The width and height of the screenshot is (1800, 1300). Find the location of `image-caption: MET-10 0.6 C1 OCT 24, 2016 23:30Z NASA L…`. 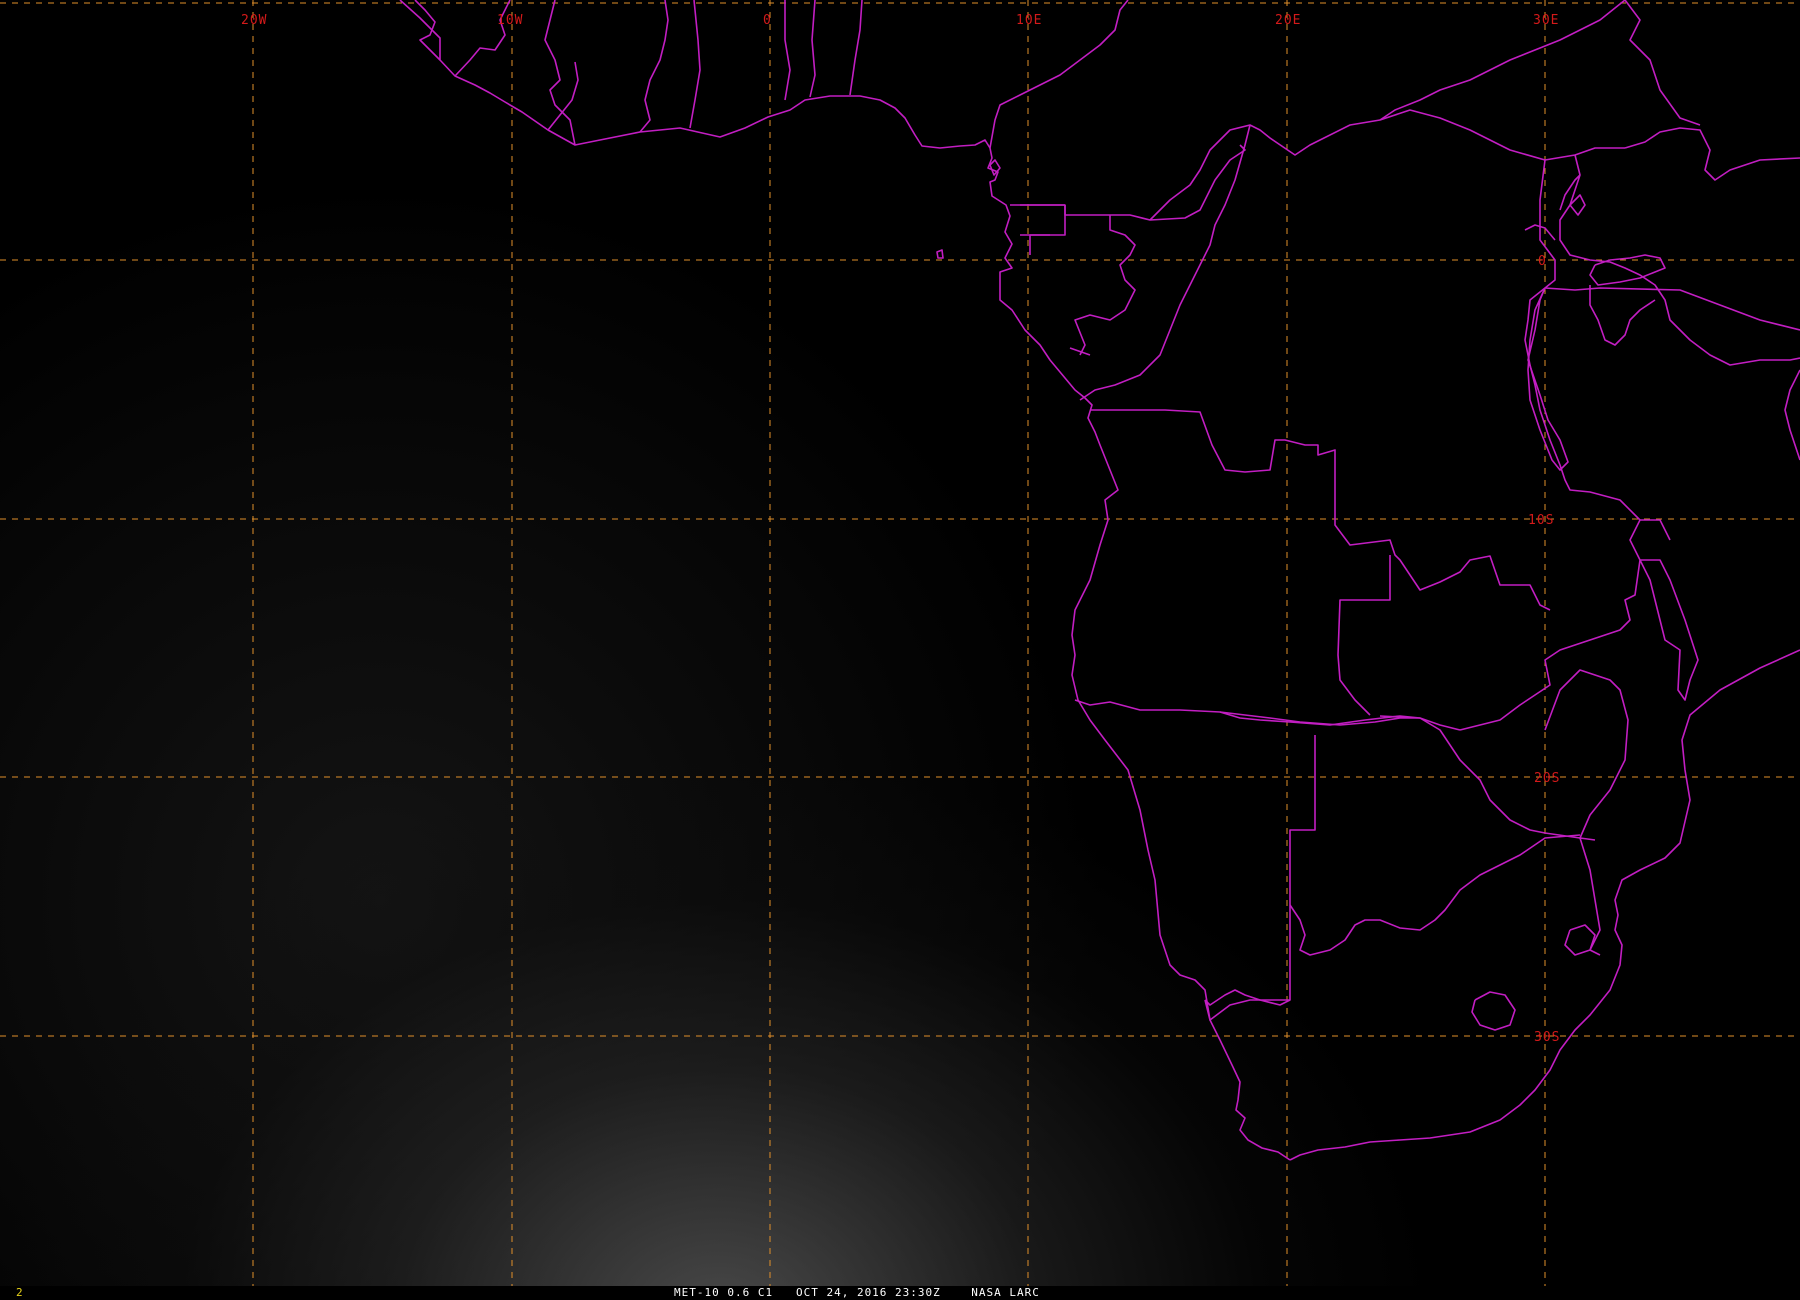

image-caption: MET-10 0.6 C1 OCT 24, 2016 23:30Z NASA L… is located at coordinates (857, 1292).